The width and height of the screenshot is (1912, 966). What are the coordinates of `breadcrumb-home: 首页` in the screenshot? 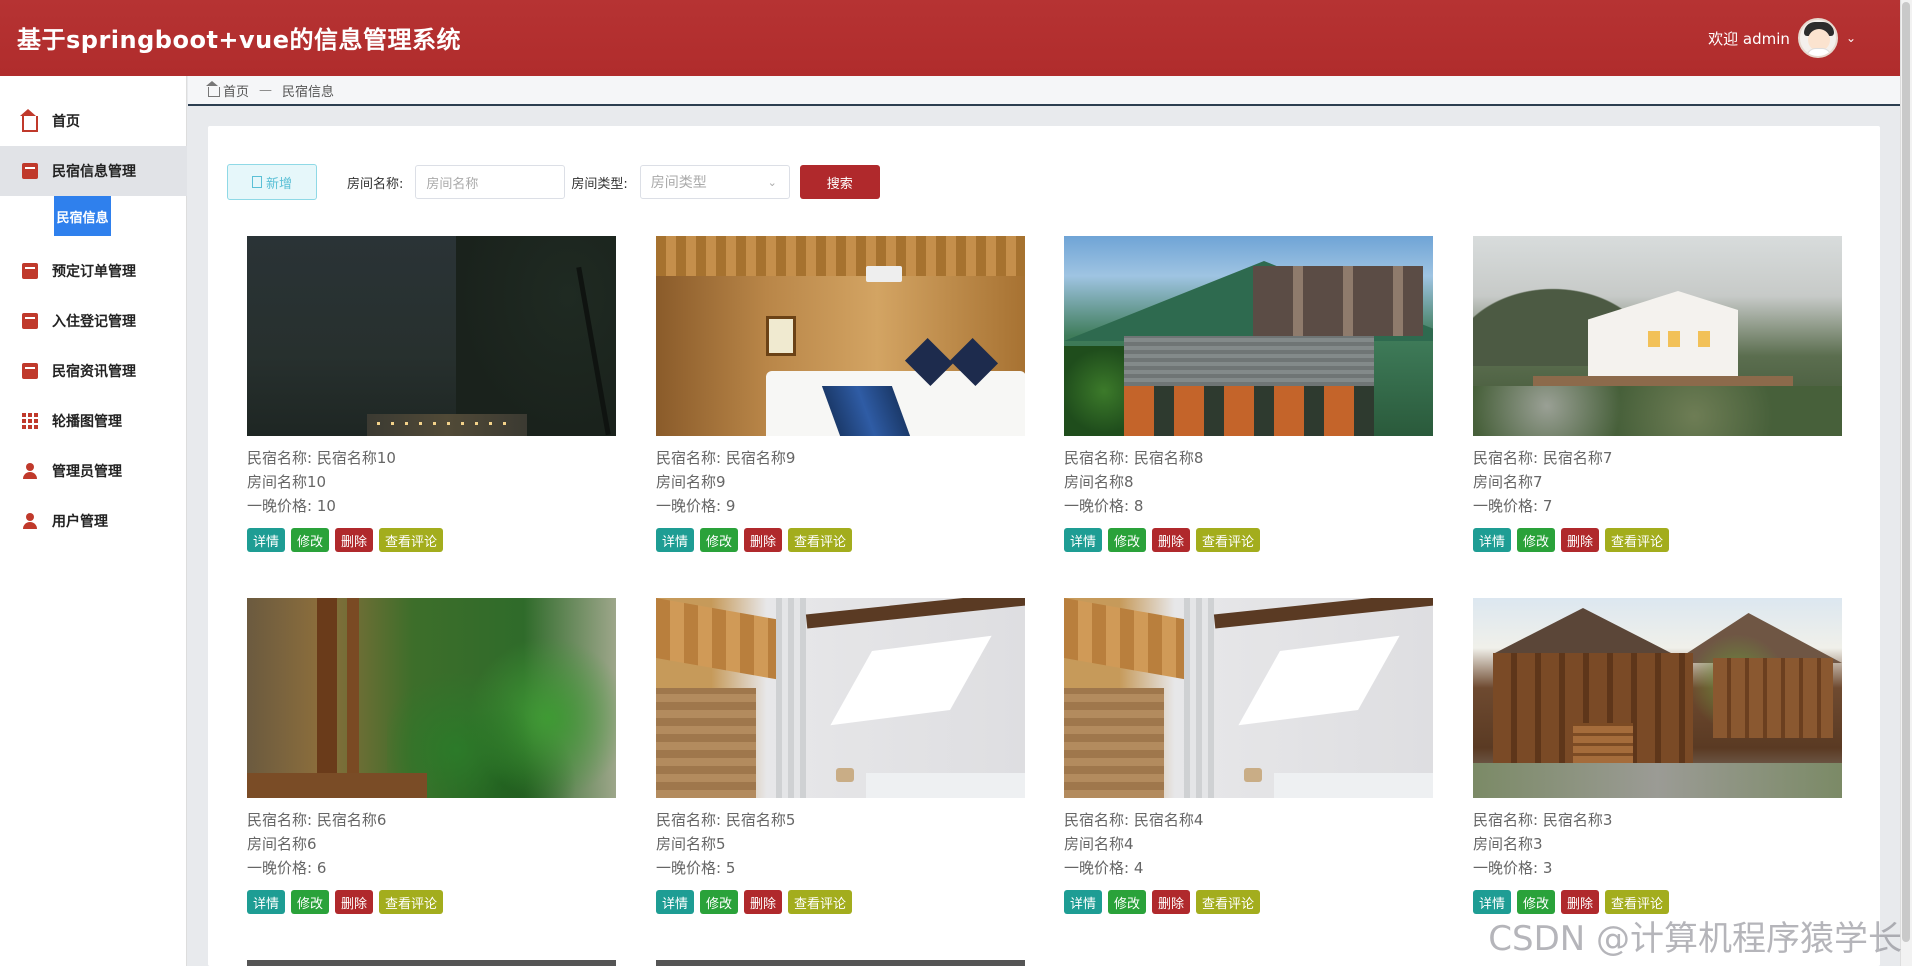 It's located at (236, 90).